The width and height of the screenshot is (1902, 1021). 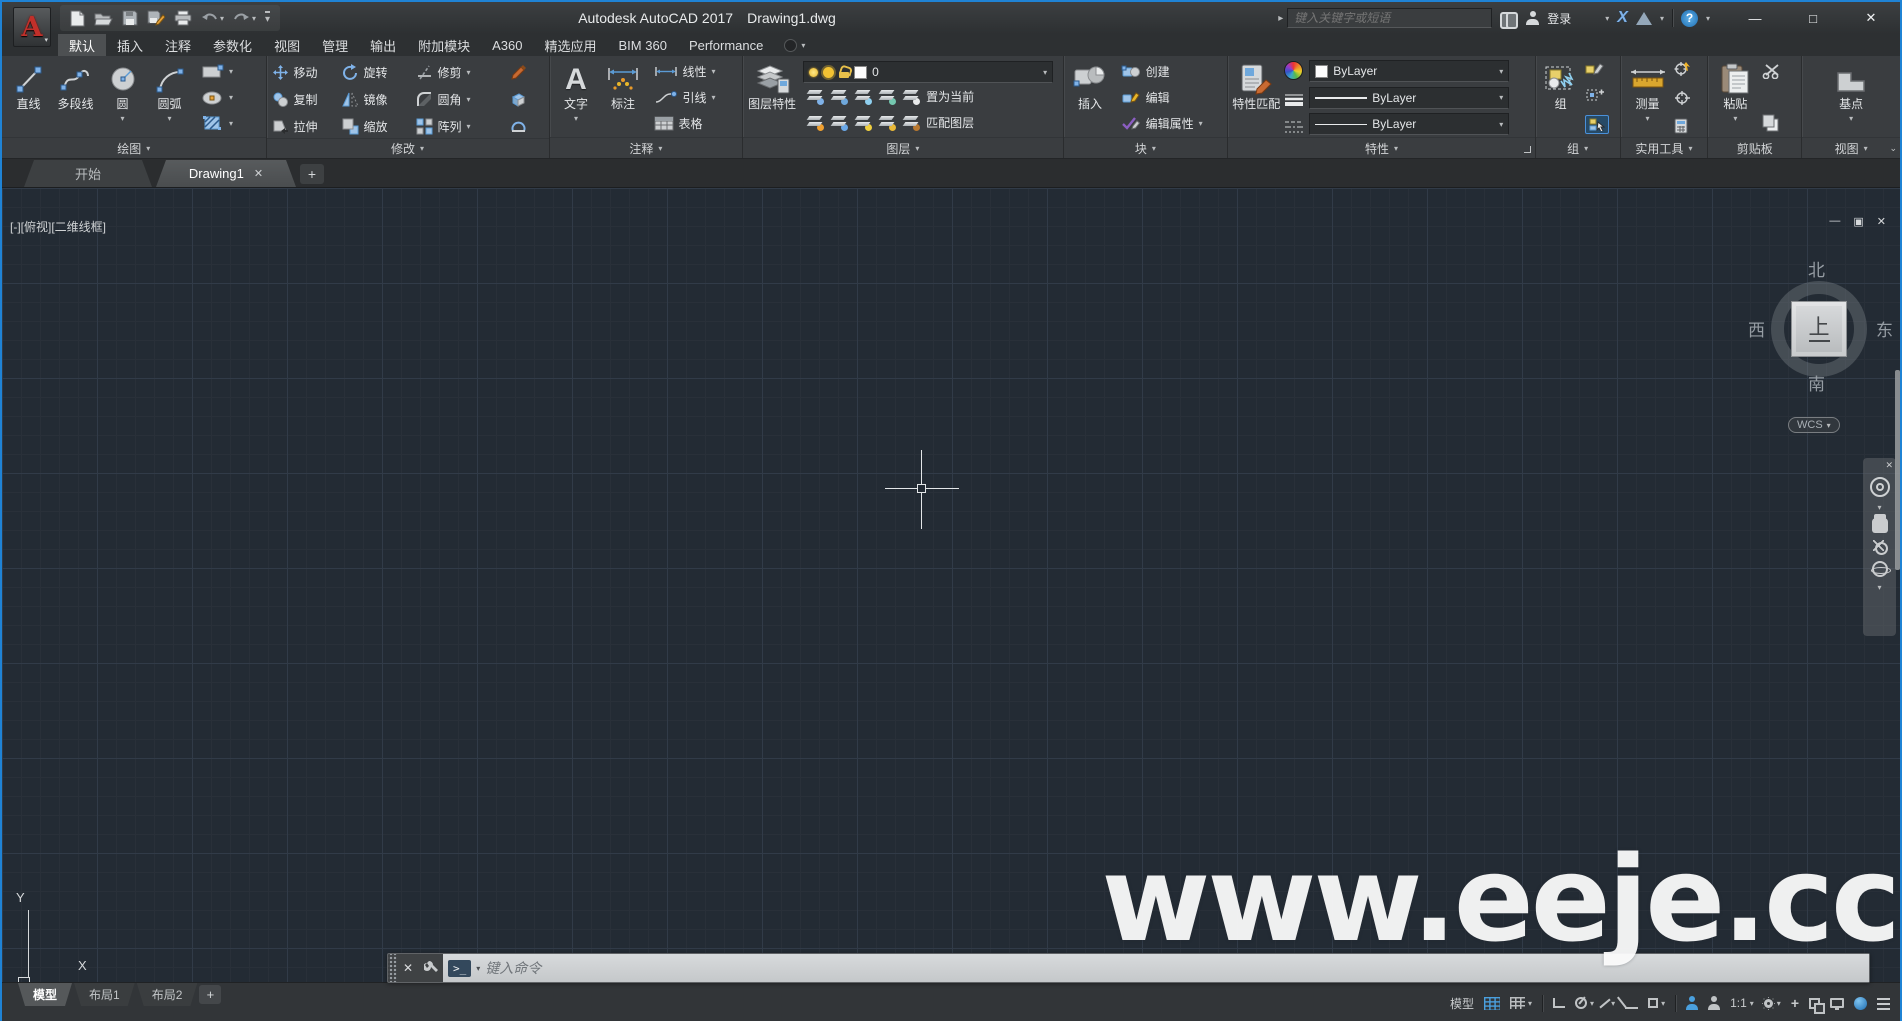 What do you see at coordinates (58, 226) in the screenshot?
I see `viewport-controls: [-][俯视][二维线框]` at bounding box center [58, 226].